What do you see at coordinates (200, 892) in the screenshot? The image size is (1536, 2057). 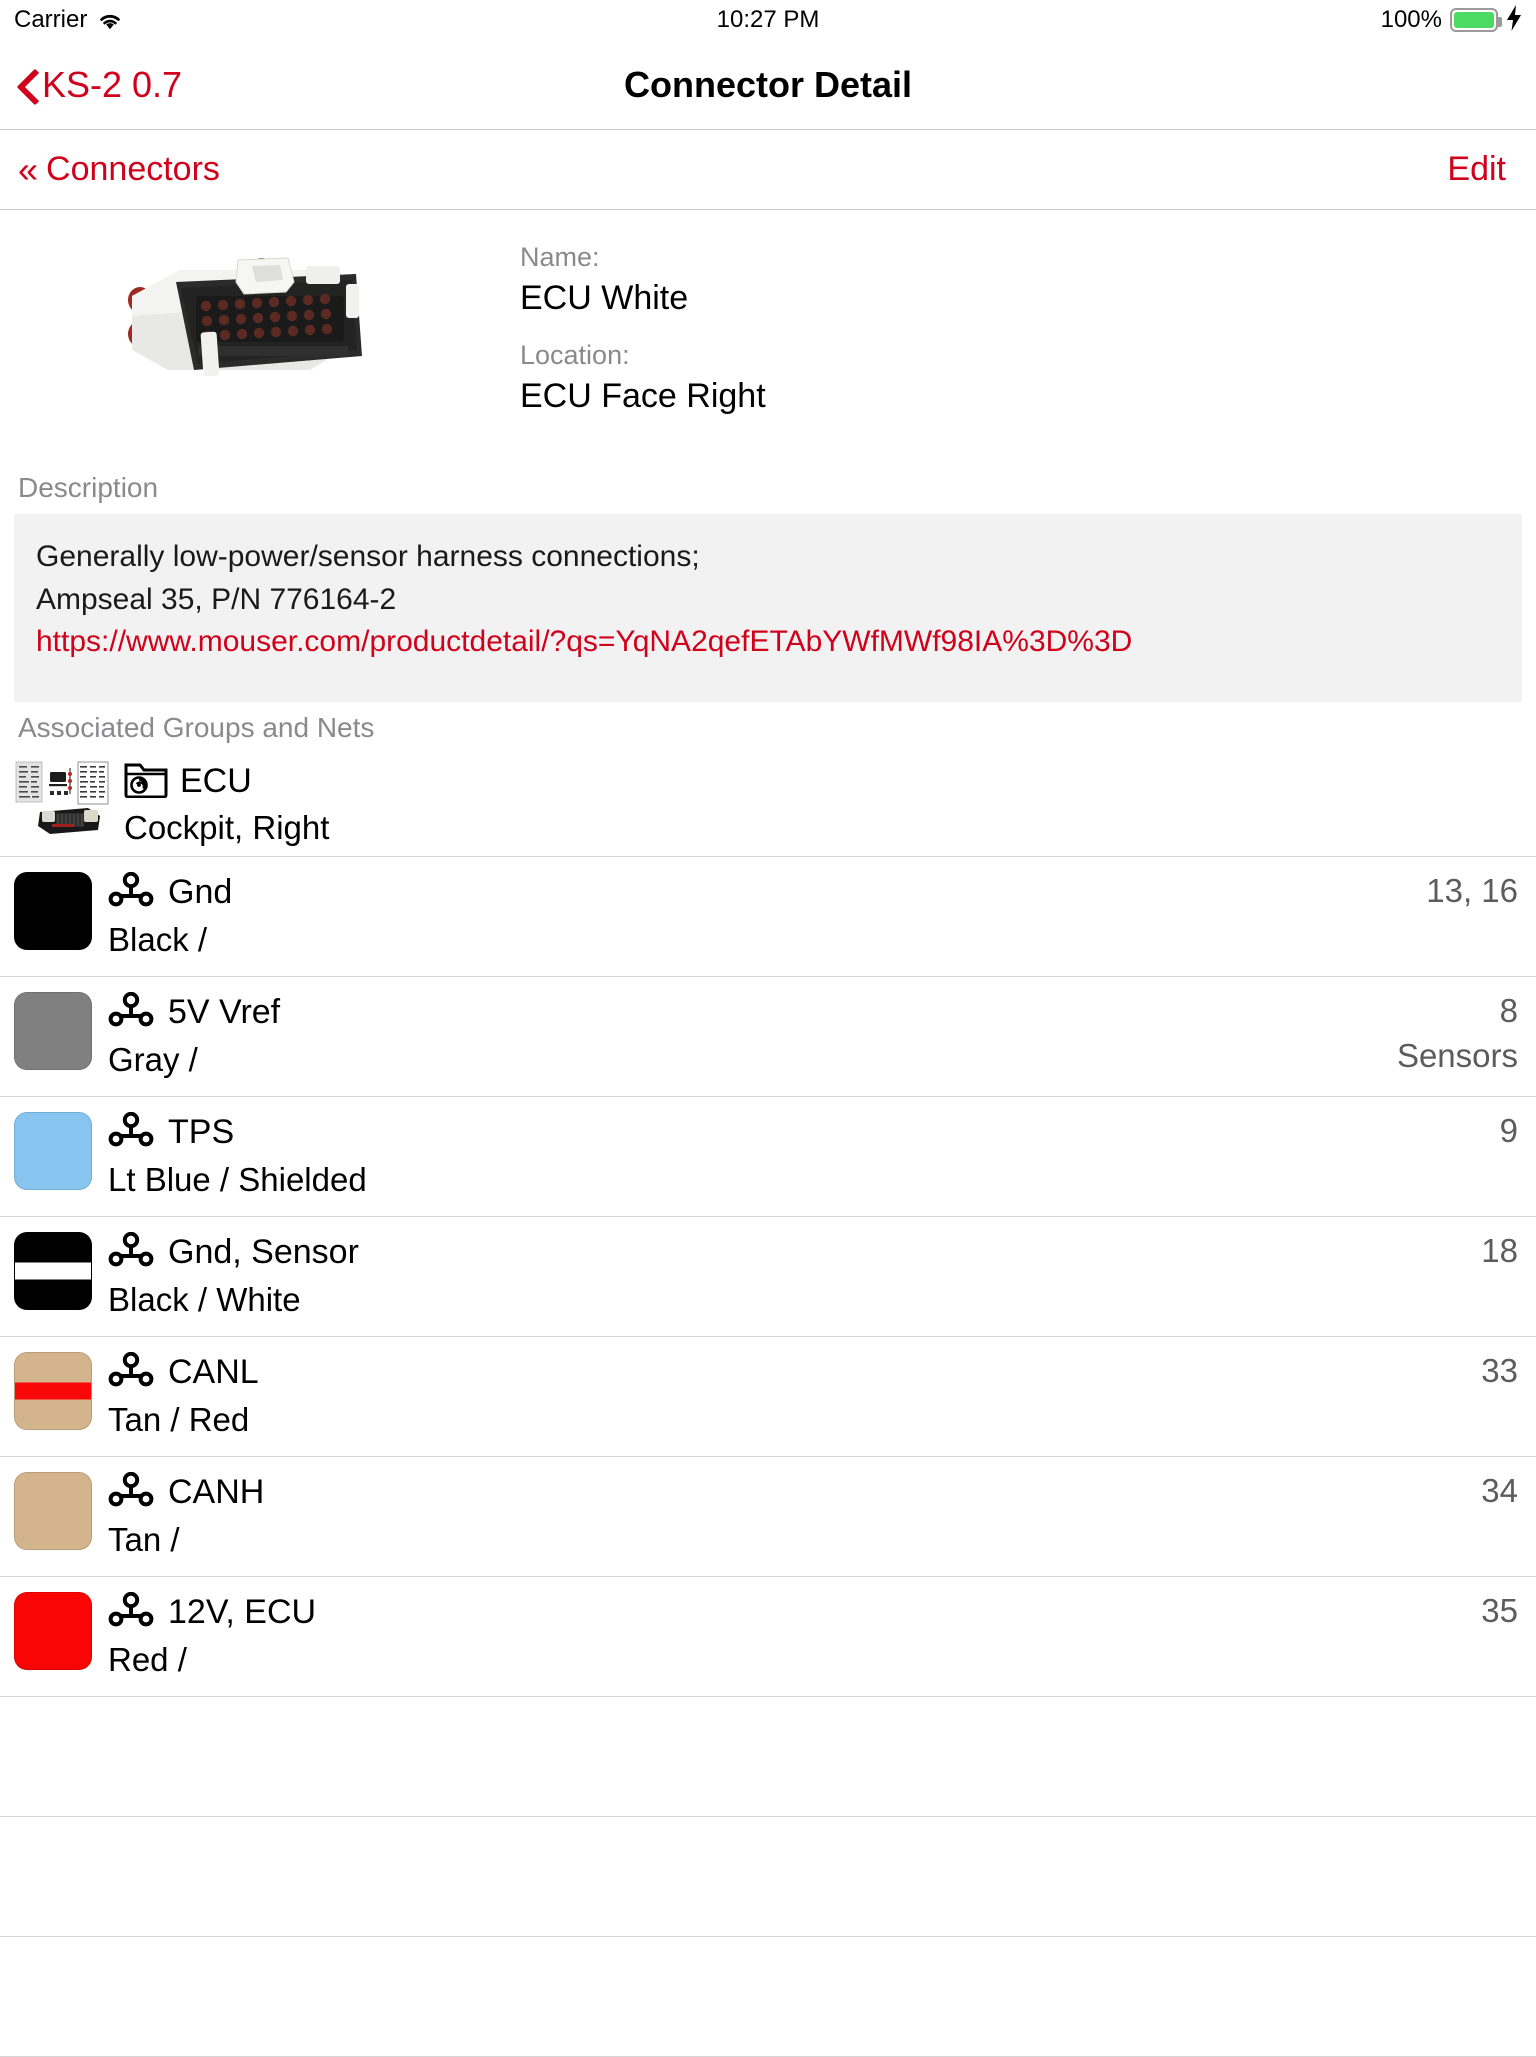 I see `net-name: Gnd` at bounding box center [200, 892].